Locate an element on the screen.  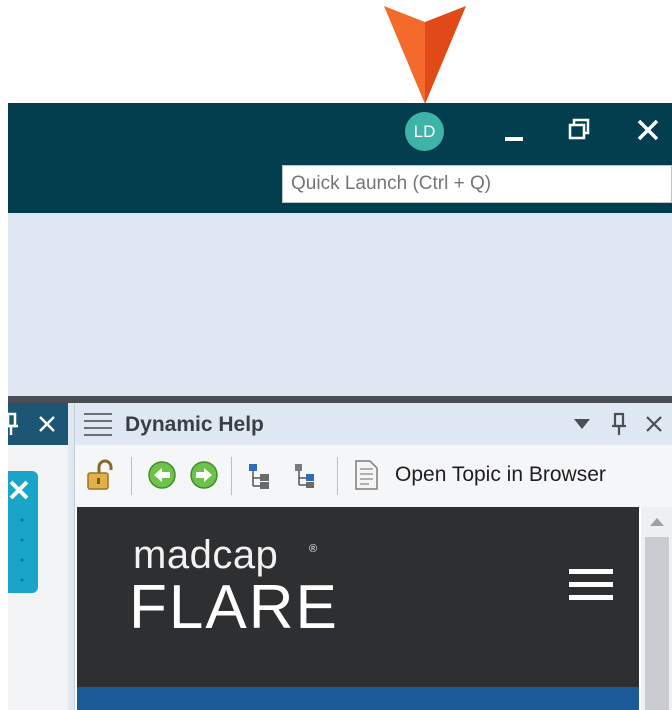
document-icon is located at coordinates (366, 475).